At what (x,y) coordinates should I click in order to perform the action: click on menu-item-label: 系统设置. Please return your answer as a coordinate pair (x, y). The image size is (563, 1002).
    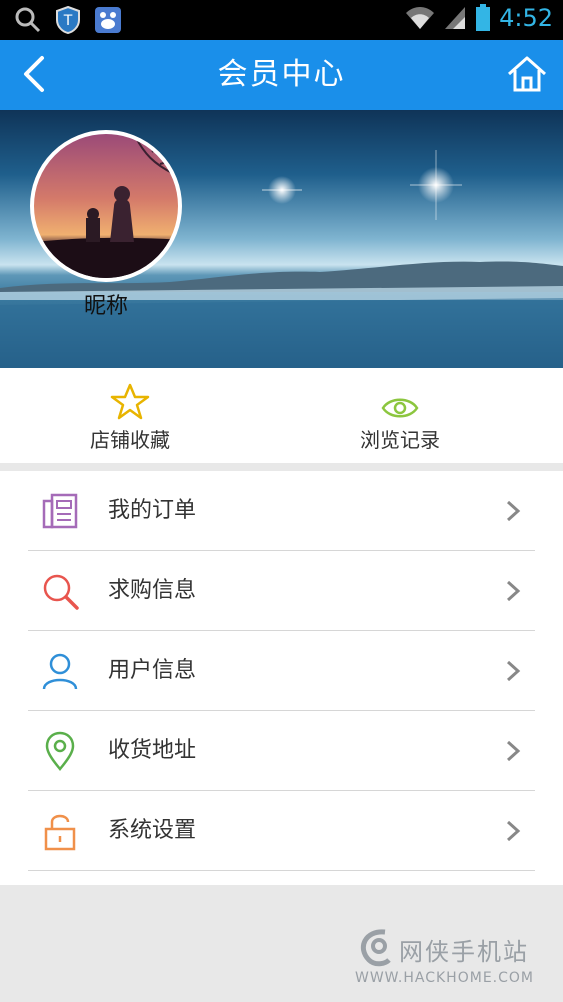
    Looking at the image, I should click on (152, 830).